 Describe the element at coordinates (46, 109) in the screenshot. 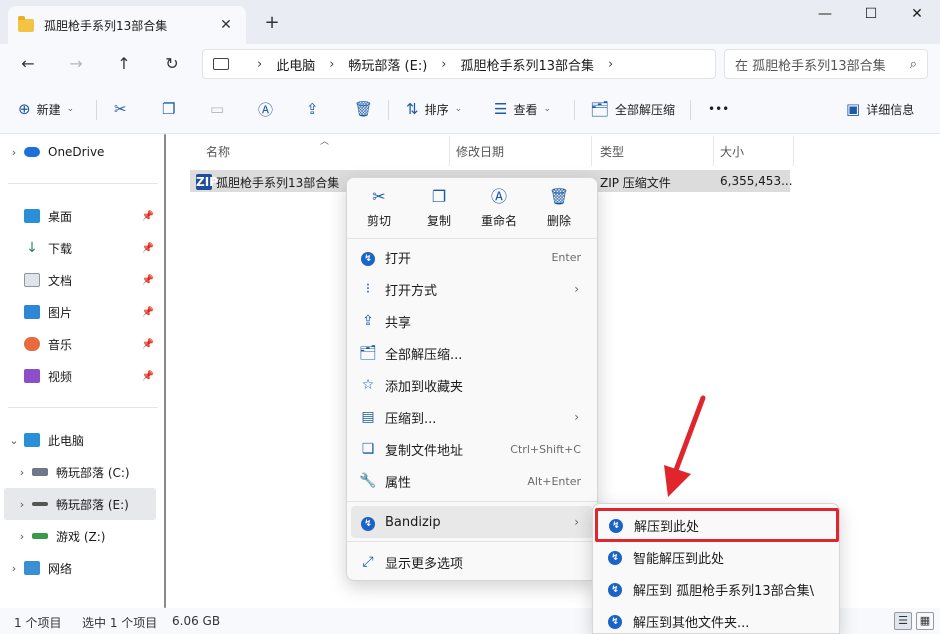

I see `new-button: ⊕ 新建 ⌄` at that location.